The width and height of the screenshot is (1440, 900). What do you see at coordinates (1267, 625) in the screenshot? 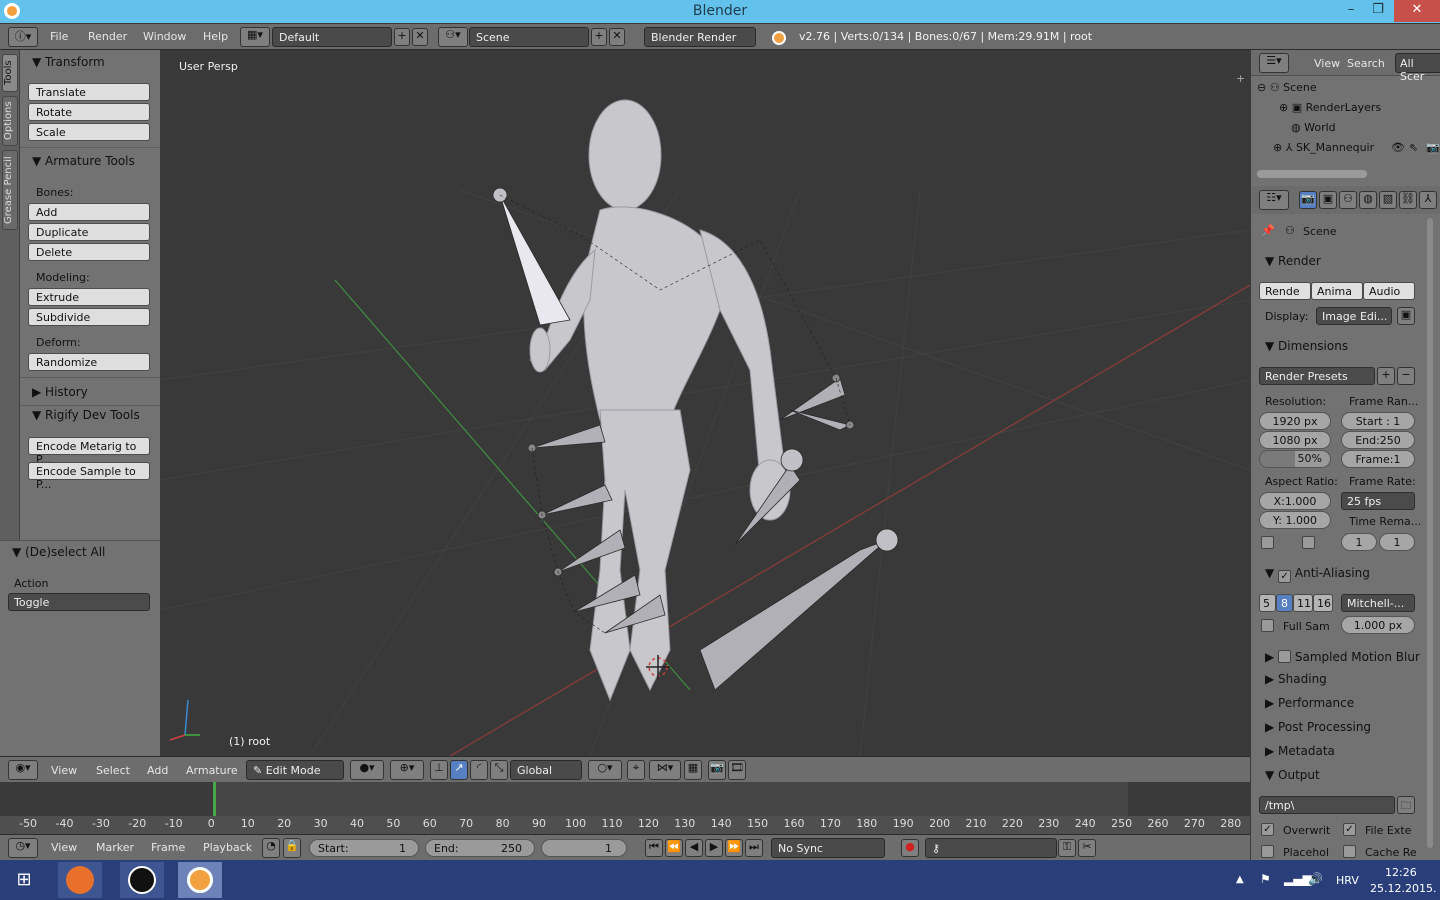
I see `full-sample-checkbox` at bounding box center [1267, 625].